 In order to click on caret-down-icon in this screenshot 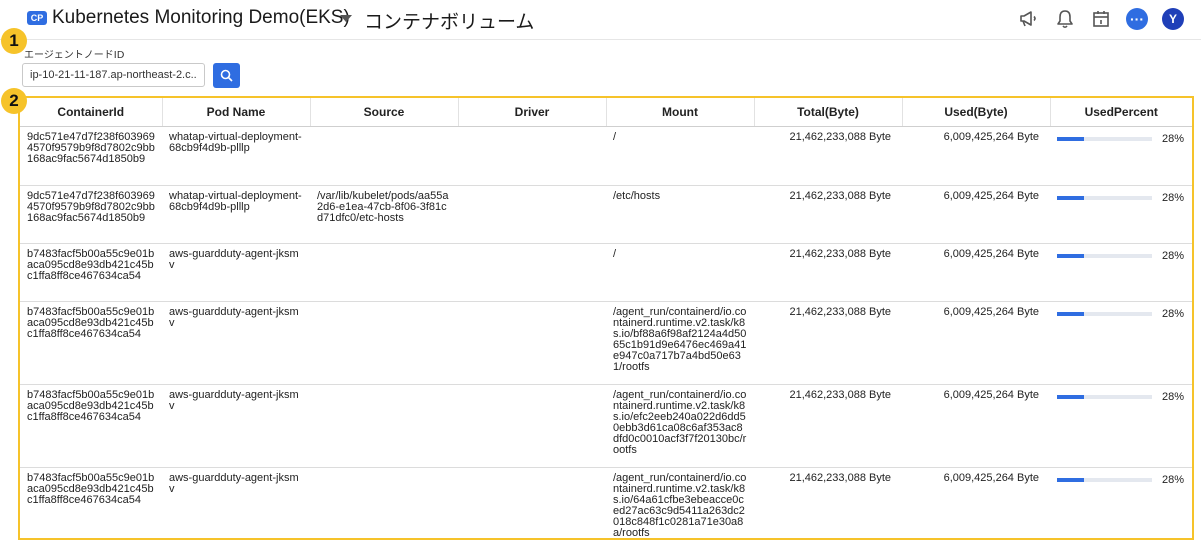, I will do `click(346, 18)`.